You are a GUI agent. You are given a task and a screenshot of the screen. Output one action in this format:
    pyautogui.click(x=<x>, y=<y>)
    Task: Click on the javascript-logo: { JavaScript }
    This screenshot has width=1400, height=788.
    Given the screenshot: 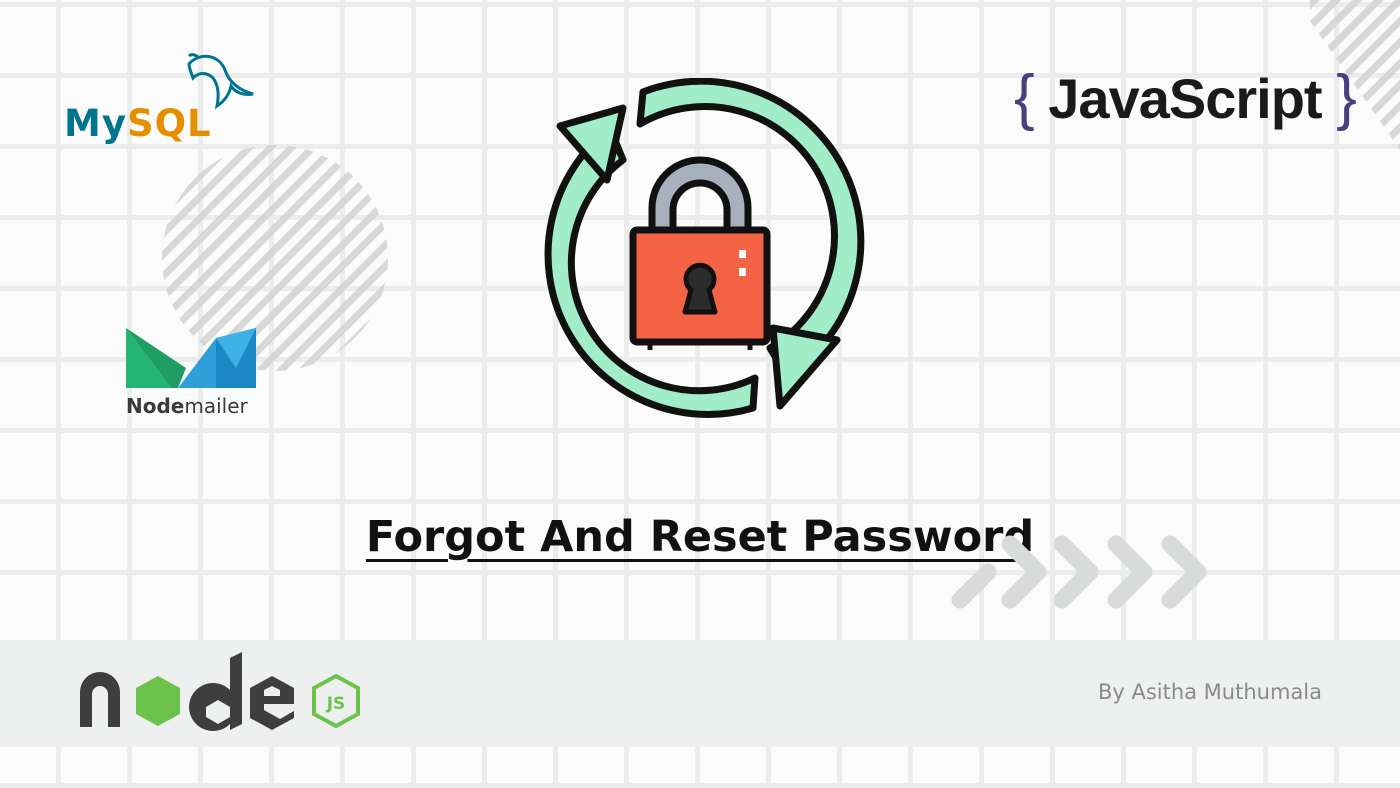 What is the action you would take?
    pyautogui.click(x=1185, y=97)
    